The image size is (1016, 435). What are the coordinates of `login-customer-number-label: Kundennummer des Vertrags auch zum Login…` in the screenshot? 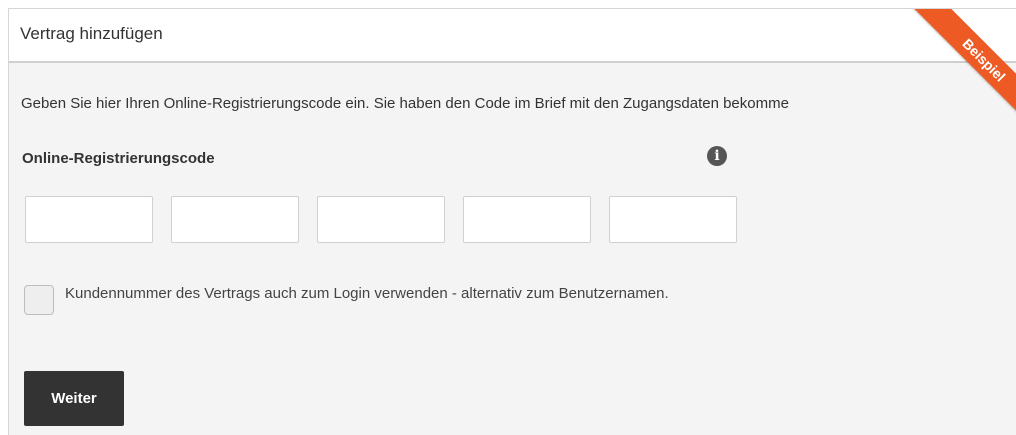 It's located at (405, 293).